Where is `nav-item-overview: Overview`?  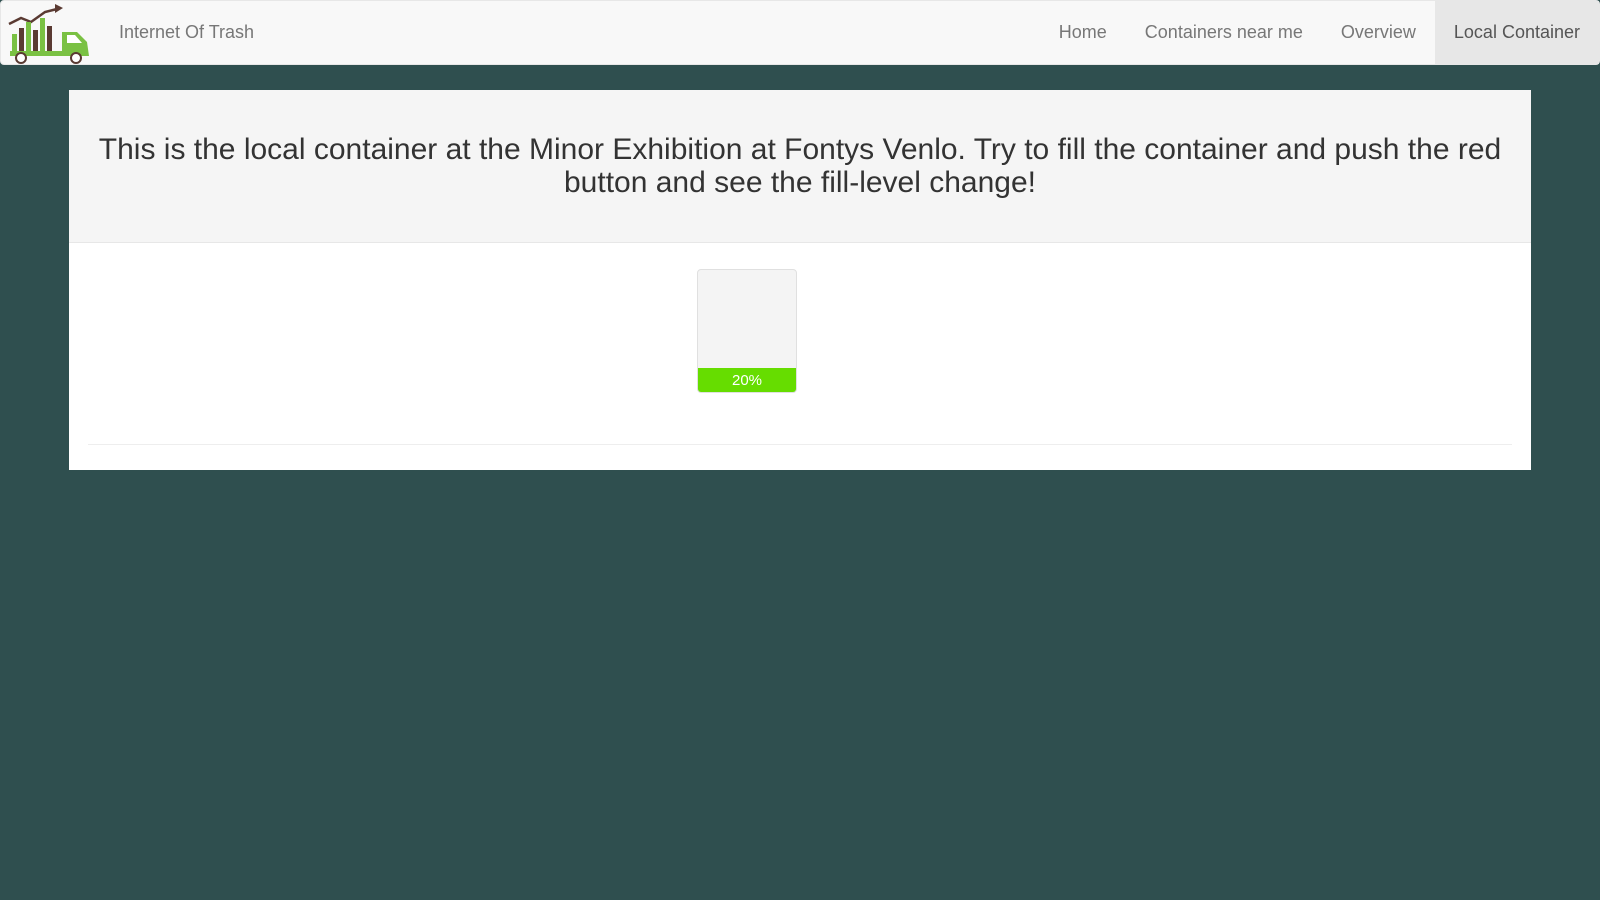 nav-item-overview: Overview is located at coordinates (1378, 32).